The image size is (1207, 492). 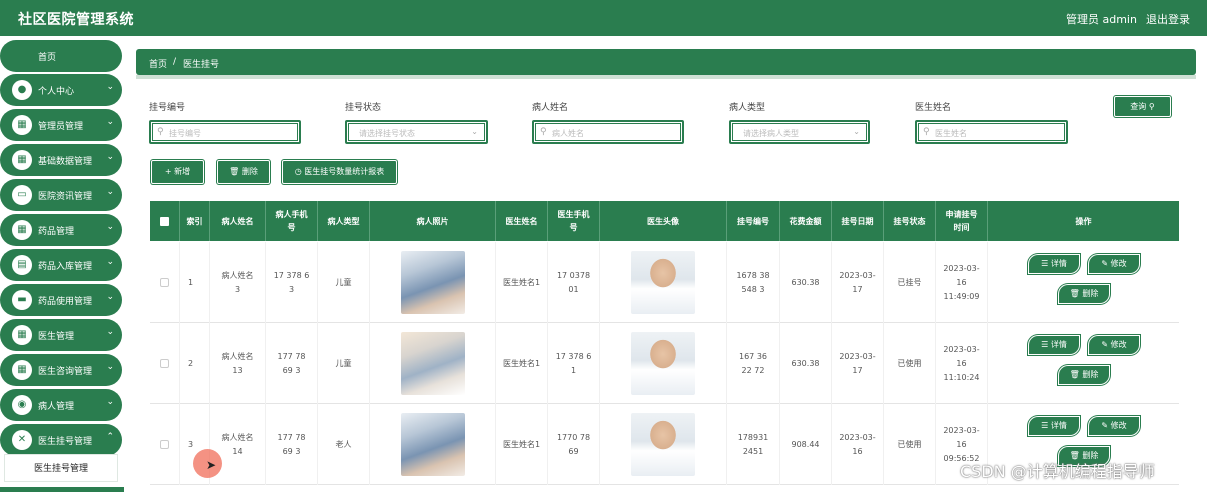 I want to click on patient-type-select: 请选择病人类型 ⌄, so click(x=799, y=132).